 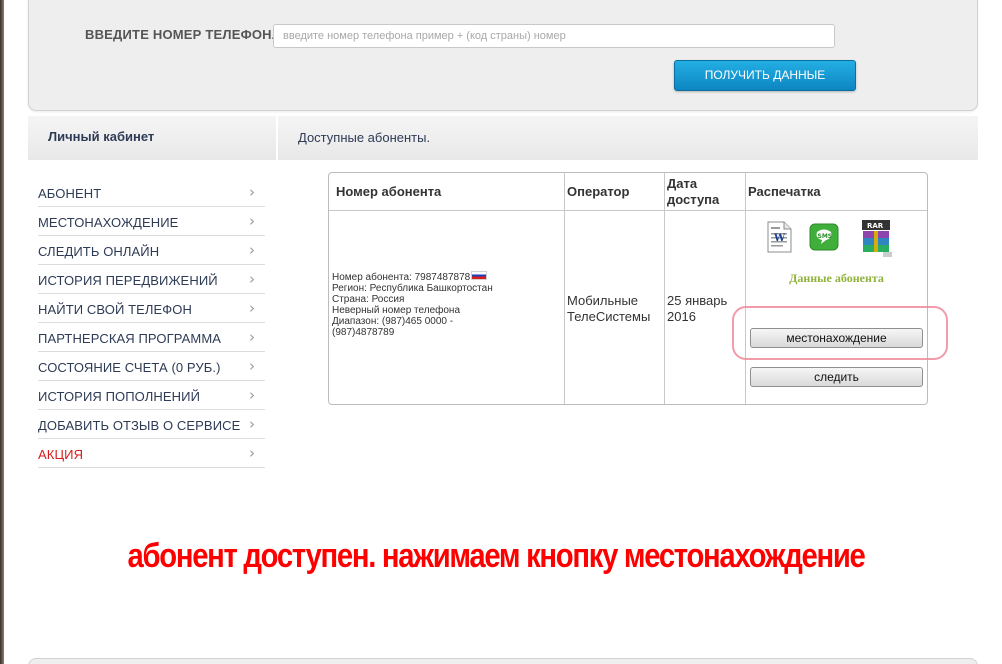 I want to click on header-subscriber-number: Номер абонента, so click(x=389, y=191).